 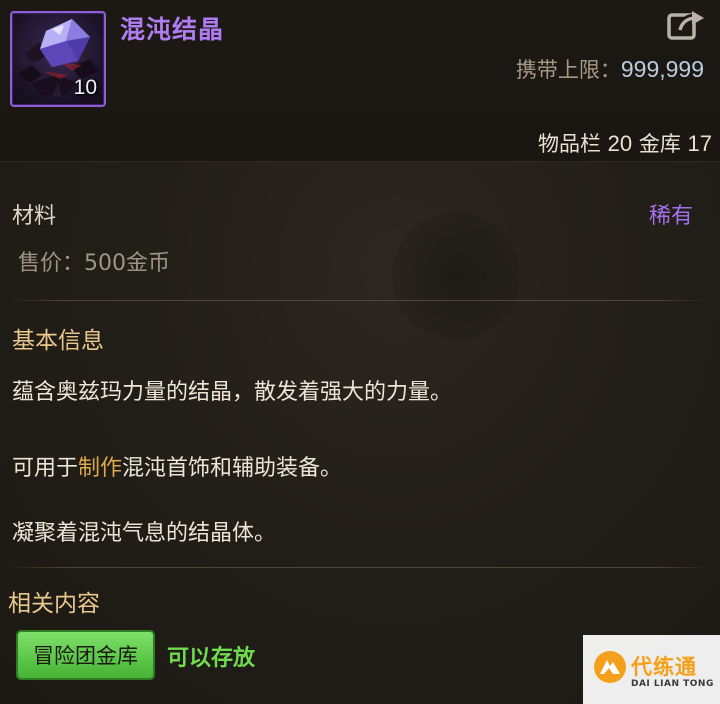 I want to click on storage-counts: 物品栏 20 金库 17, so click(x=625, y=143).